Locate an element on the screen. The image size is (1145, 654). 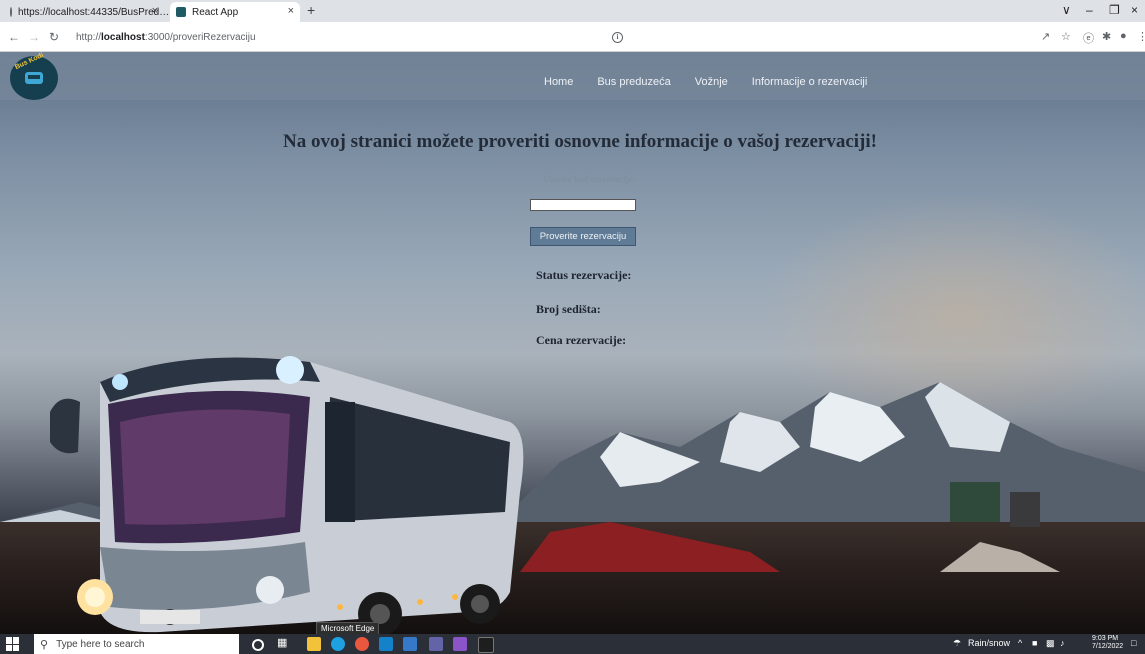
visual-studio-icon is located at coordinates (460, 644).